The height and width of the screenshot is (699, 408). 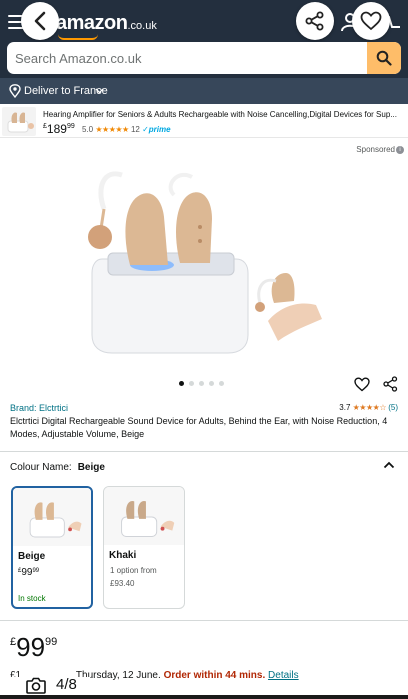 What do you see at coordinates (204, 91) in the screenshot?
I see `deliver-to-bar: Deliver to France` at bounding box center [204, 91].